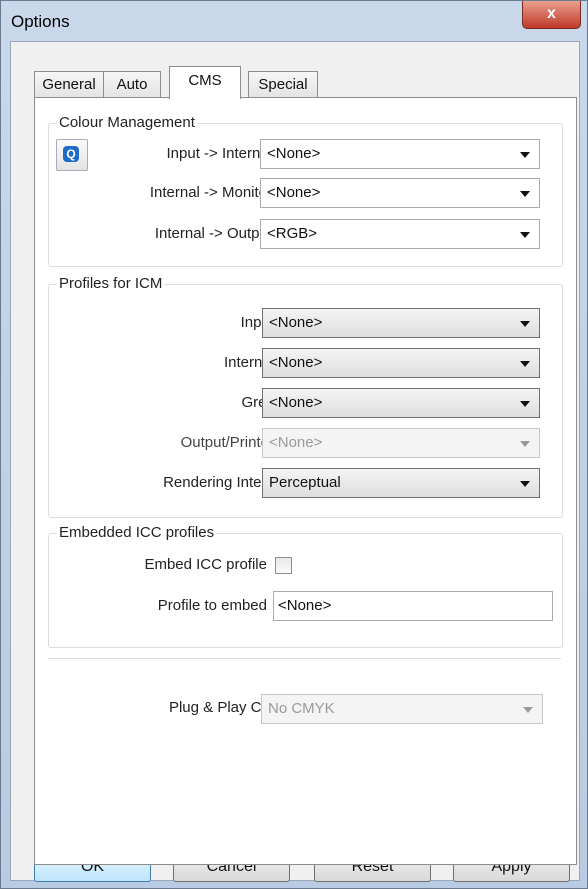 This screenshot has width=588, height=889. What do you see at coordinates (227, 442) in the screenshot?
I see `output-printer-label: Output/Printer` at bounding box center [227, 442].